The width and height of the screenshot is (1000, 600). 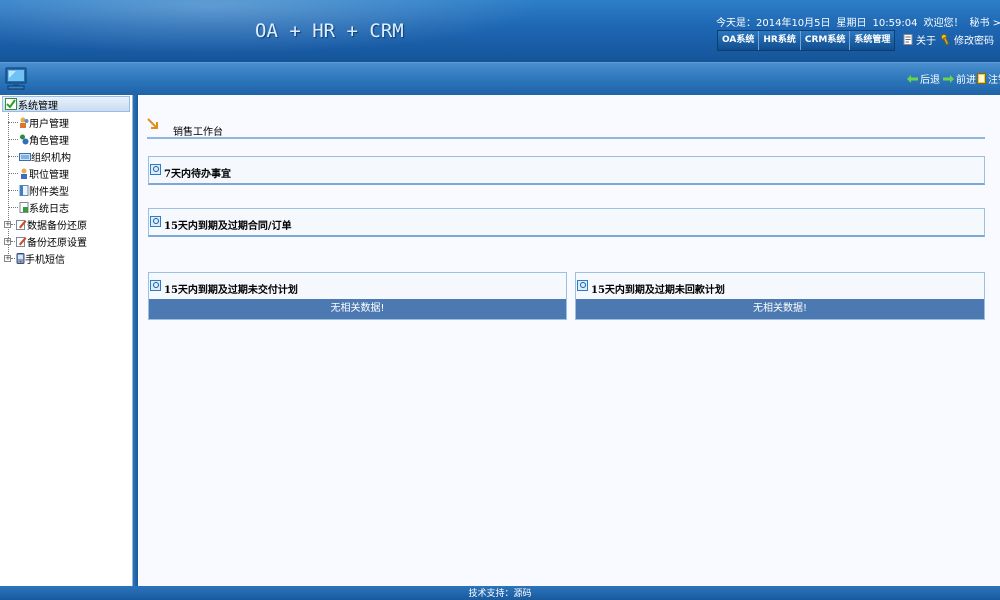 I want to click on panel-header: 15天内到期及过期未回款计划, so click(x=651, y=285).